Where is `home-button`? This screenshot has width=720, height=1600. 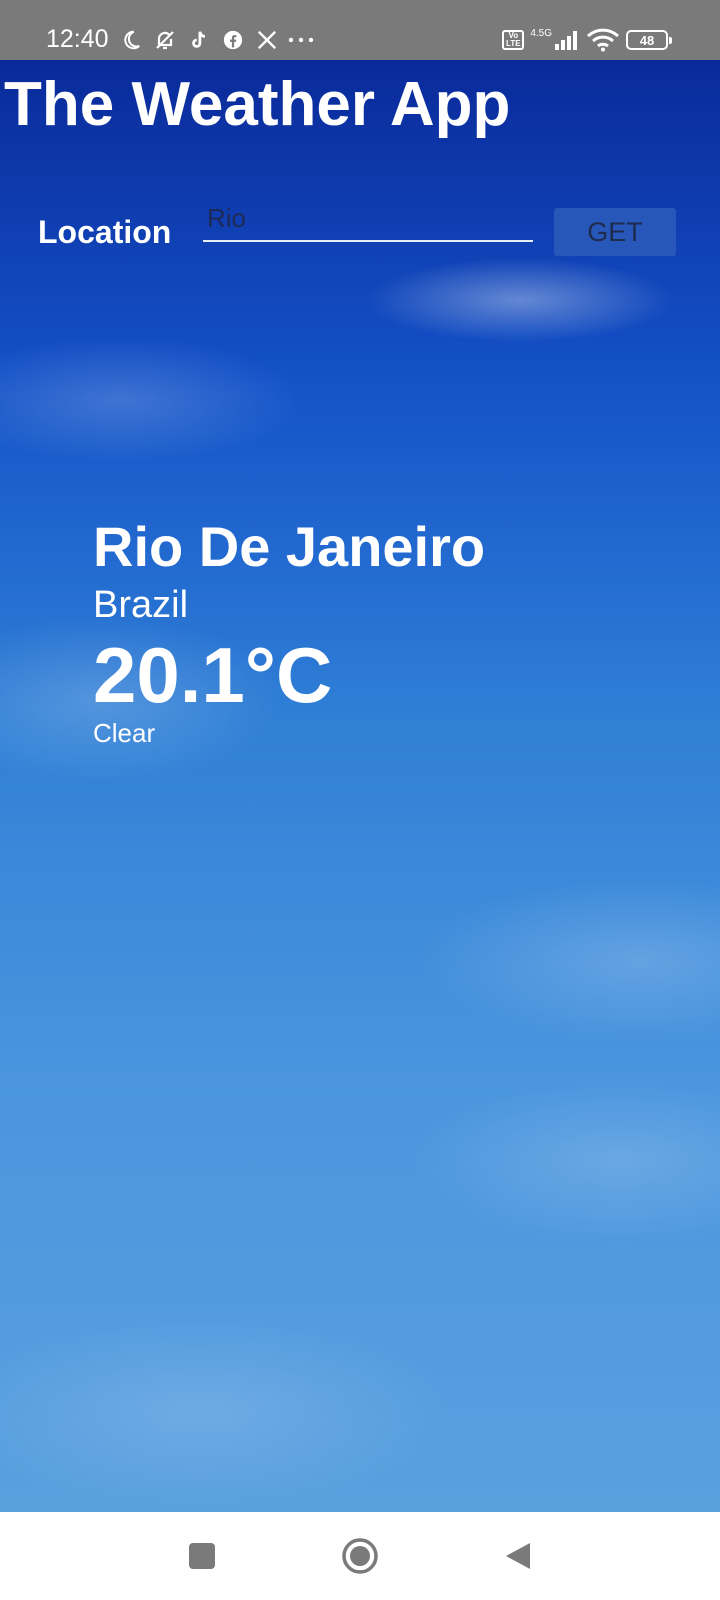
home-button is located at coordinates (360, 1556).